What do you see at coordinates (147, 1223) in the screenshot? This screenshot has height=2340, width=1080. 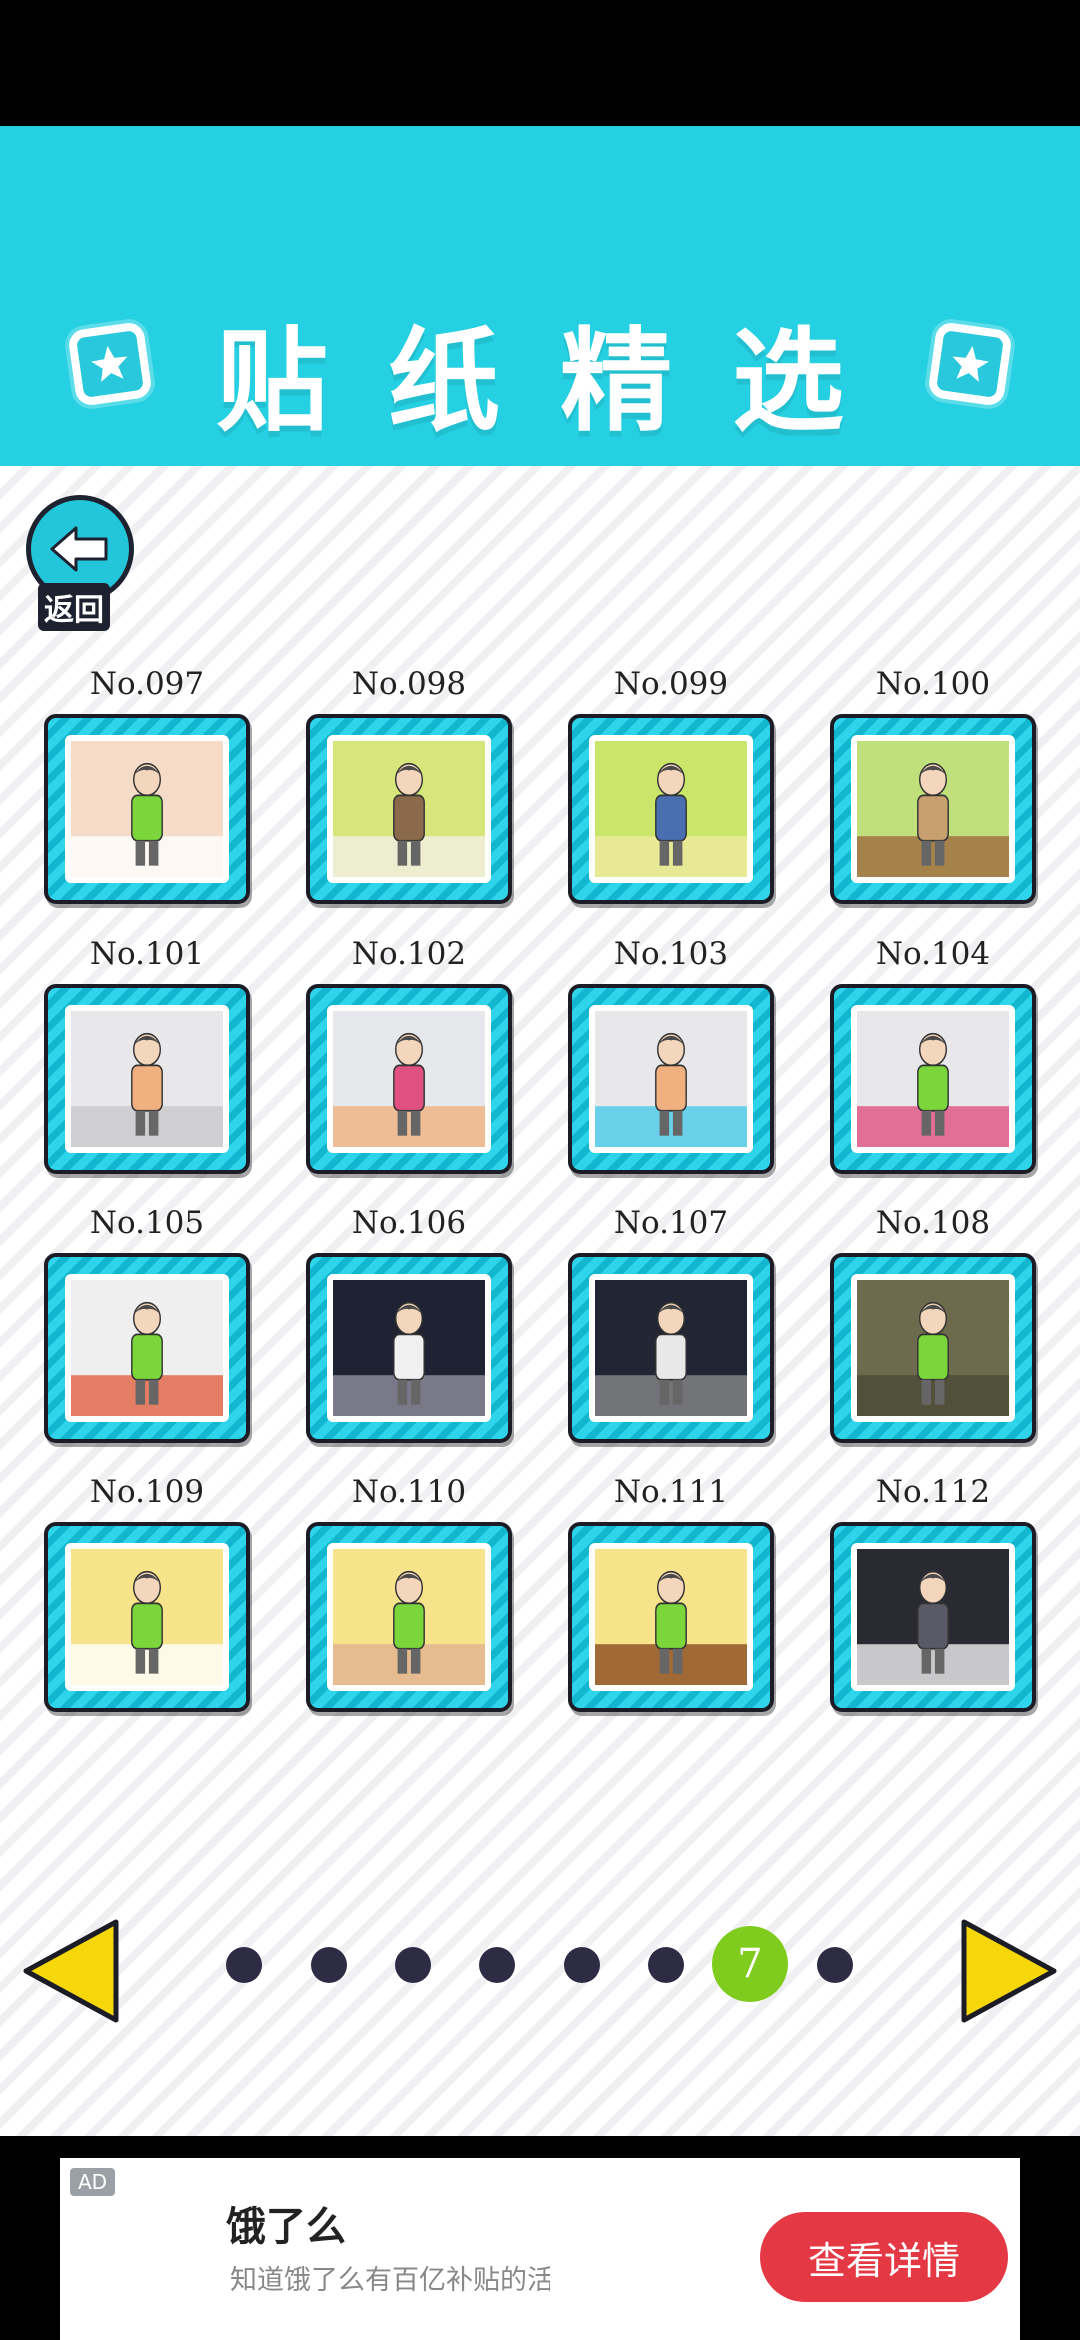 I see `sticker-number: No.105` at bounding box center [147, 1223].